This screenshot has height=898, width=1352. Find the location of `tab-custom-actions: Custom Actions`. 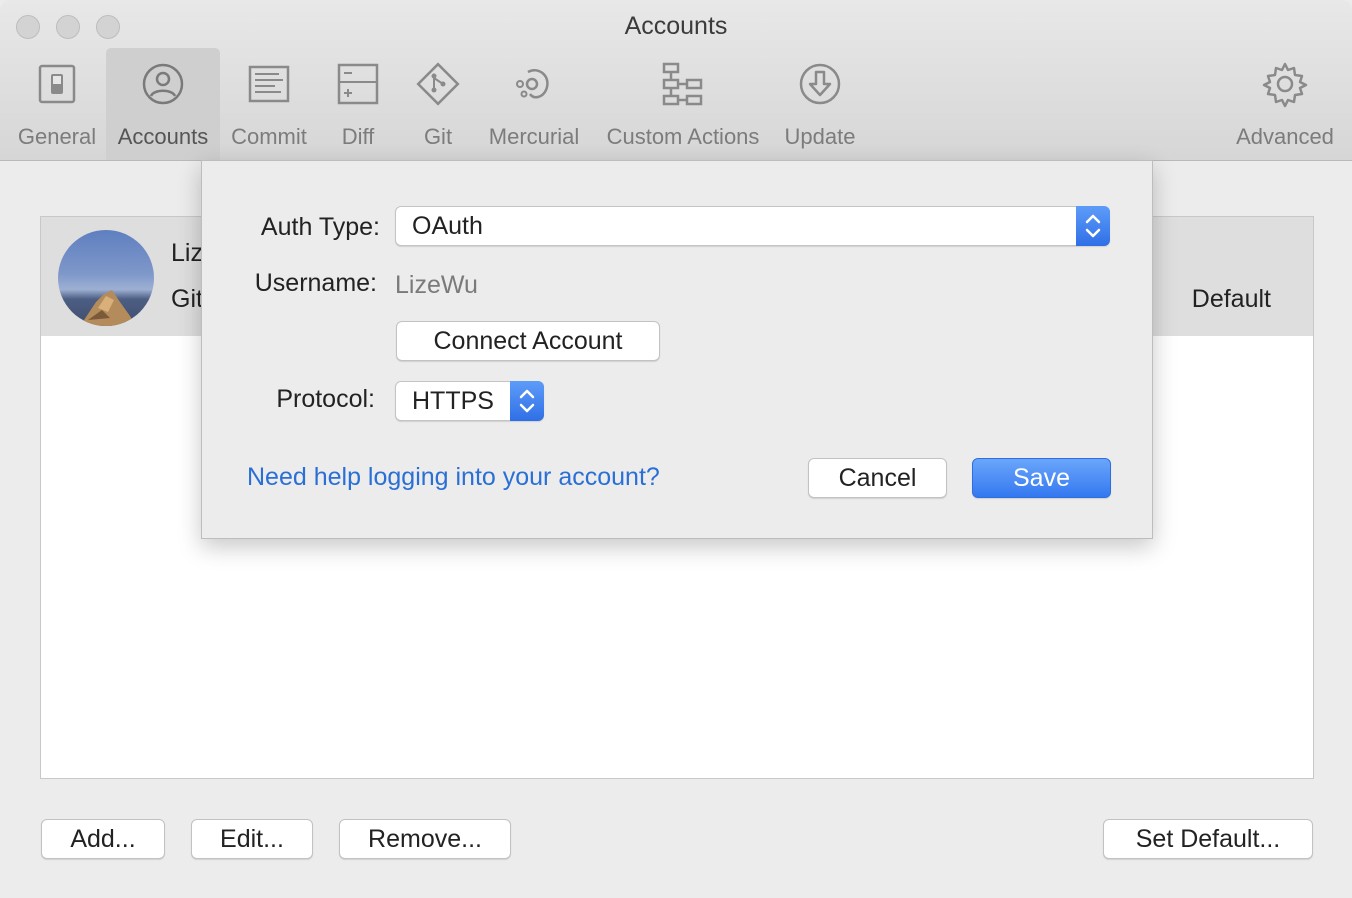

tab-custom-actions: Custom Actions is located at coordinates (683, 104).